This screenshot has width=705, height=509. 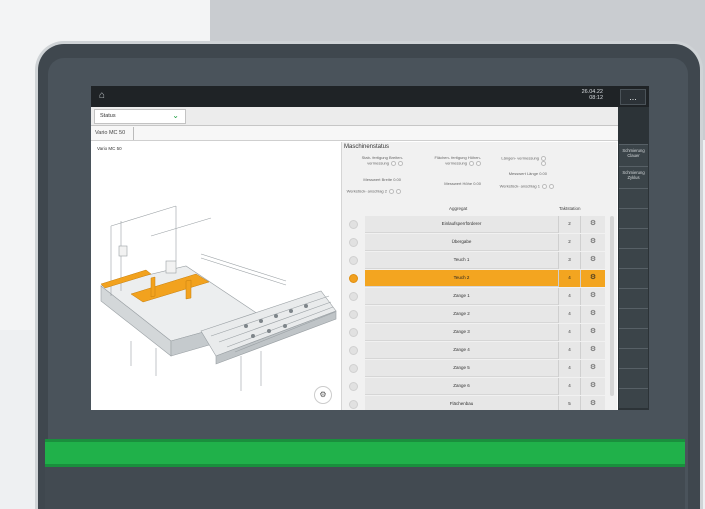 What do you see at coordinates (596, 98) in the screenshot?
I see `time-text: 08:12` at bounding box center [596, 98].